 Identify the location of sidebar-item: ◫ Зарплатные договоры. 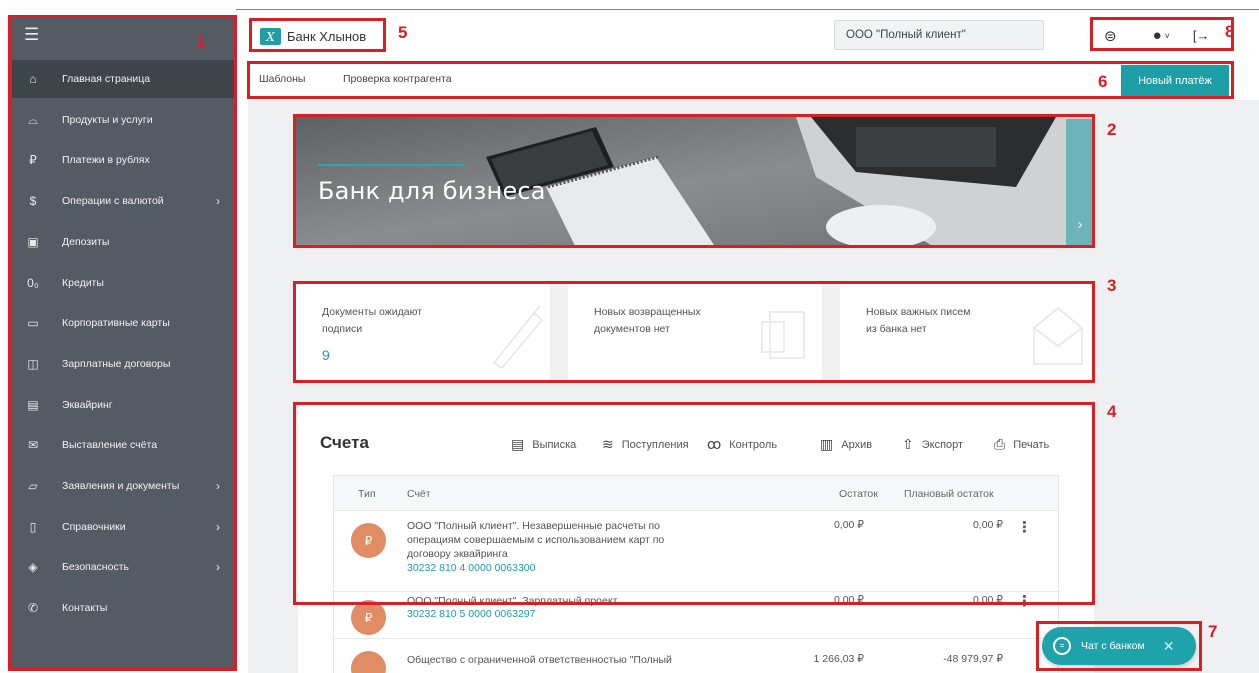
(123, 364).